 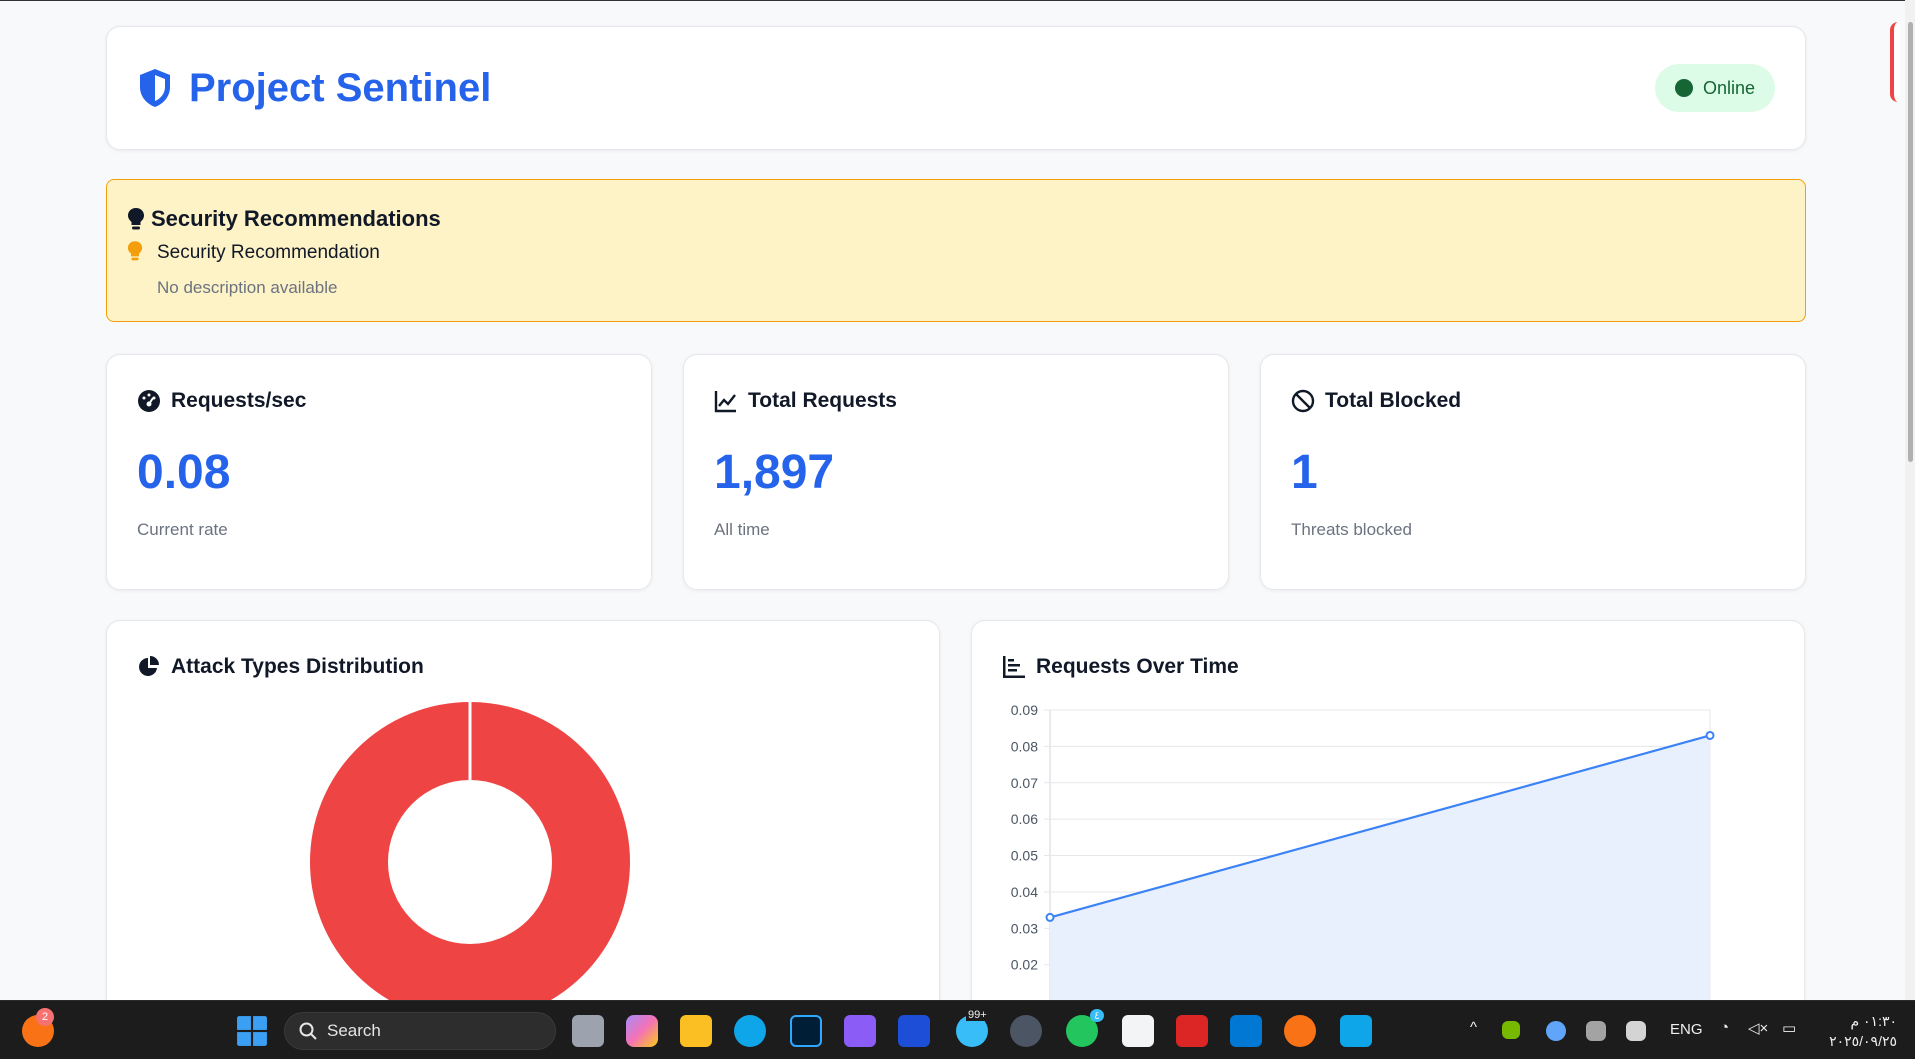 I want to click on obs-icon, so click(x=1026, y=1031).